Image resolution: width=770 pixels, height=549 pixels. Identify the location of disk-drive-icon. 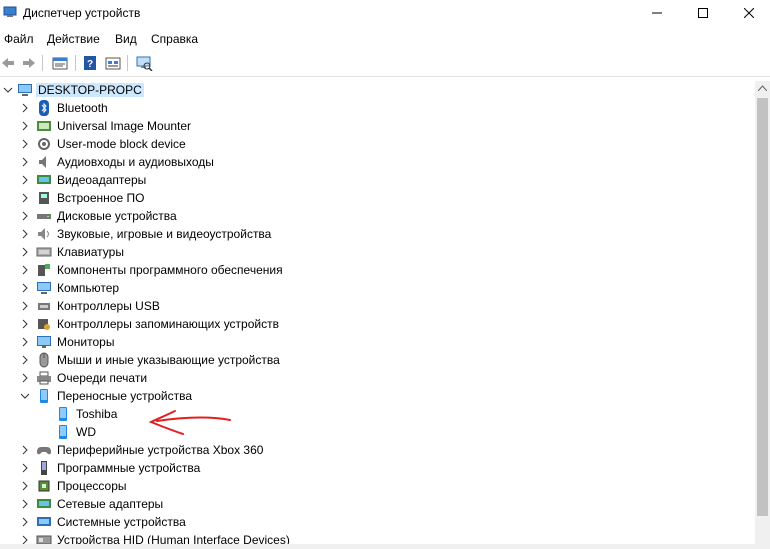
(44, 216).